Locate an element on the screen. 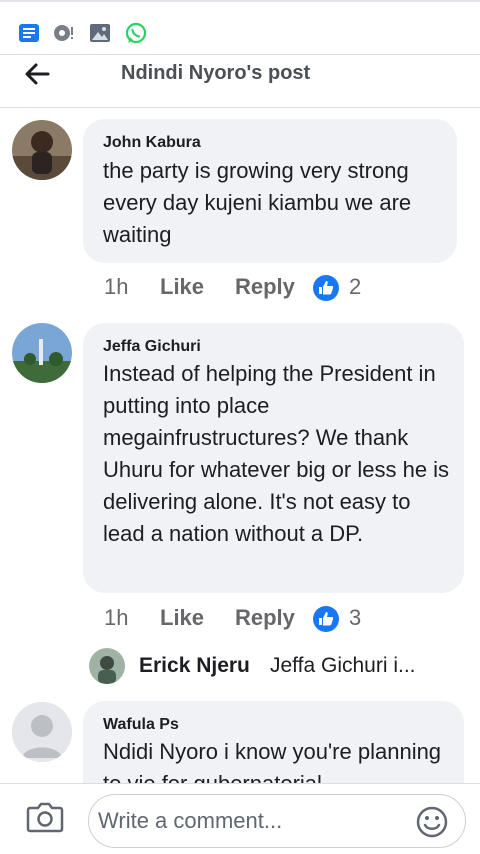  reaction-count: 3 is located at coordinates (355, 618).